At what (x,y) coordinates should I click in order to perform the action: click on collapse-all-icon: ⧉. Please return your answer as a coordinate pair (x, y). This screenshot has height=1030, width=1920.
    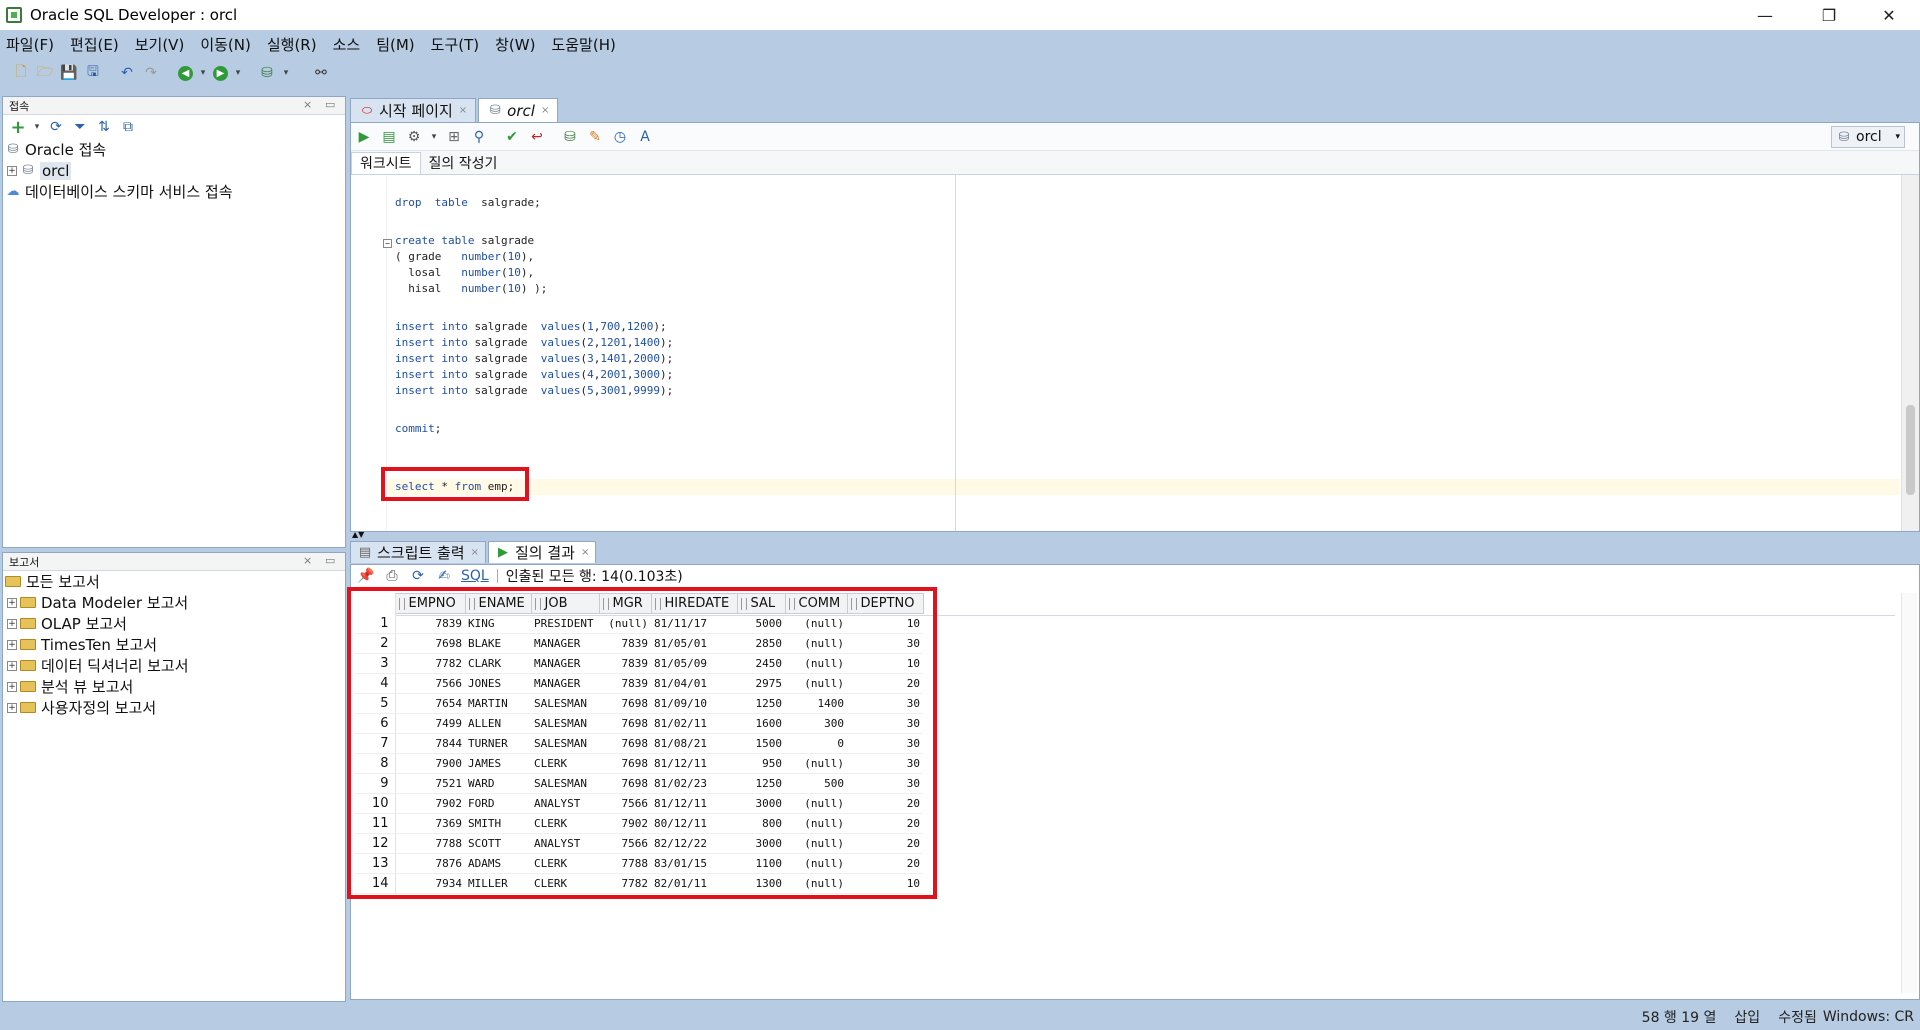
    Looking at the image, I should click on (128, 127).